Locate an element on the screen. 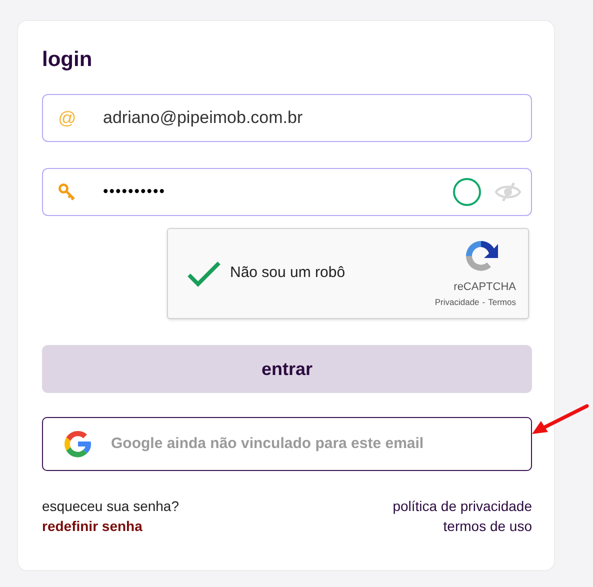 The height and width of the screenshot is (587, 593). forgot-password-text: esqueceu sua senha? is located at coordinates (110, 506).